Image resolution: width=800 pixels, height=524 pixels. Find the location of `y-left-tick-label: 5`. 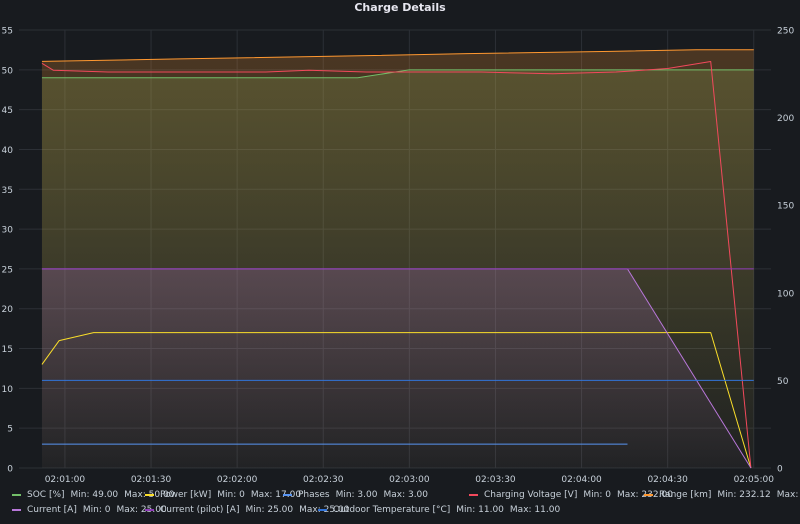

y-left-tick-label: 5 is located at coordinates (10, 430).